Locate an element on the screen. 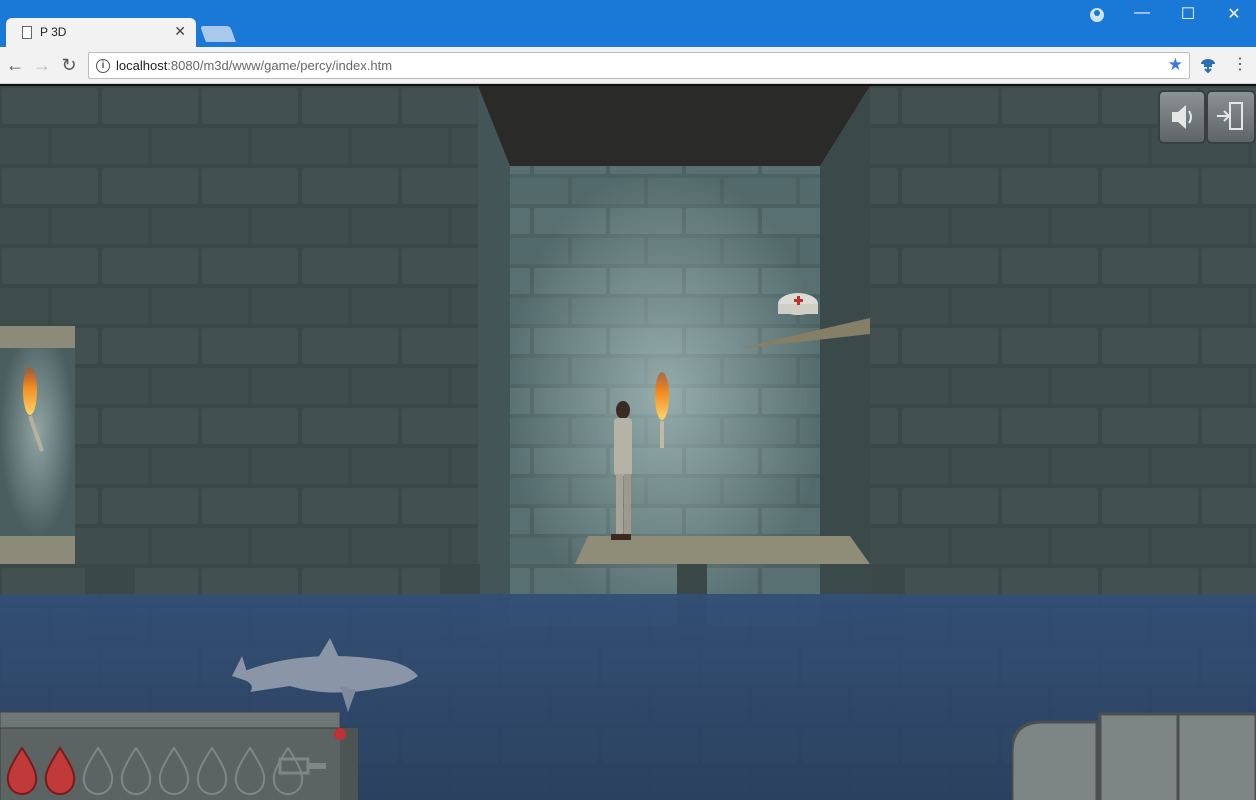  new-tab-button is located at coordinates (218, 34).